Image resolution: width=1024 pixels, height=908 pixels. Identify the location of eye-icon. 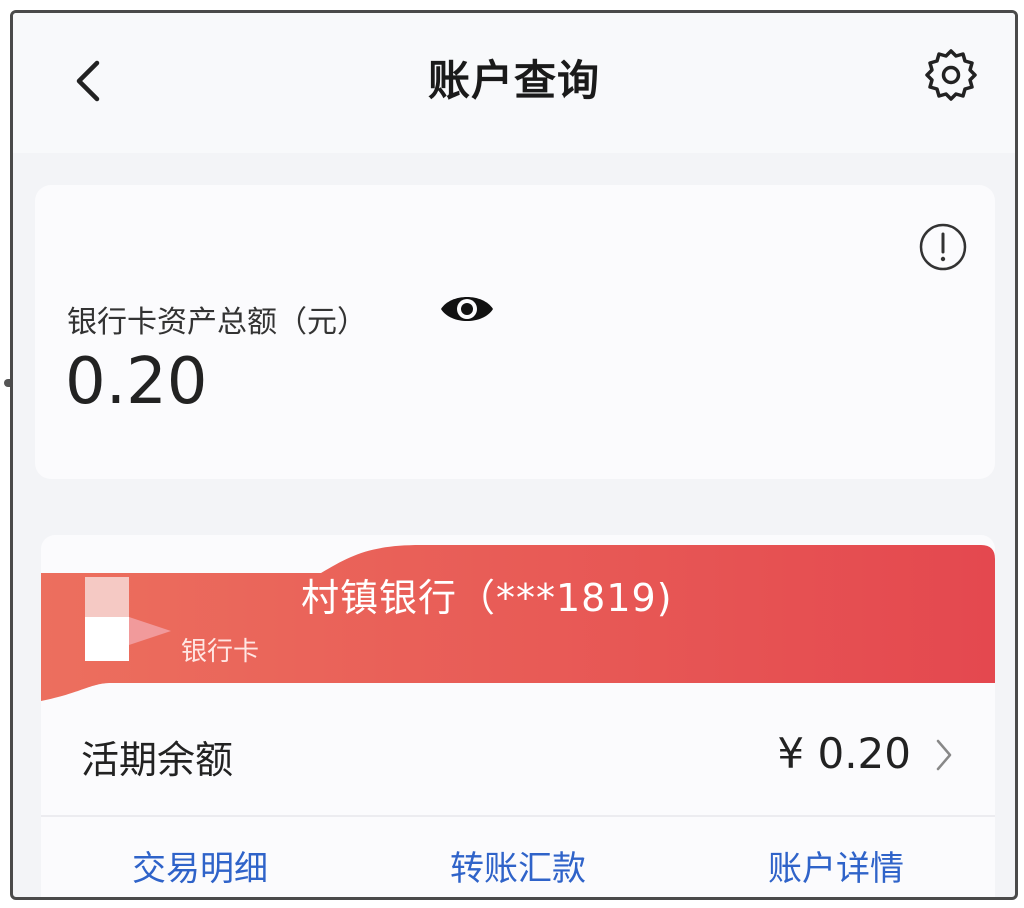
(467, 309).